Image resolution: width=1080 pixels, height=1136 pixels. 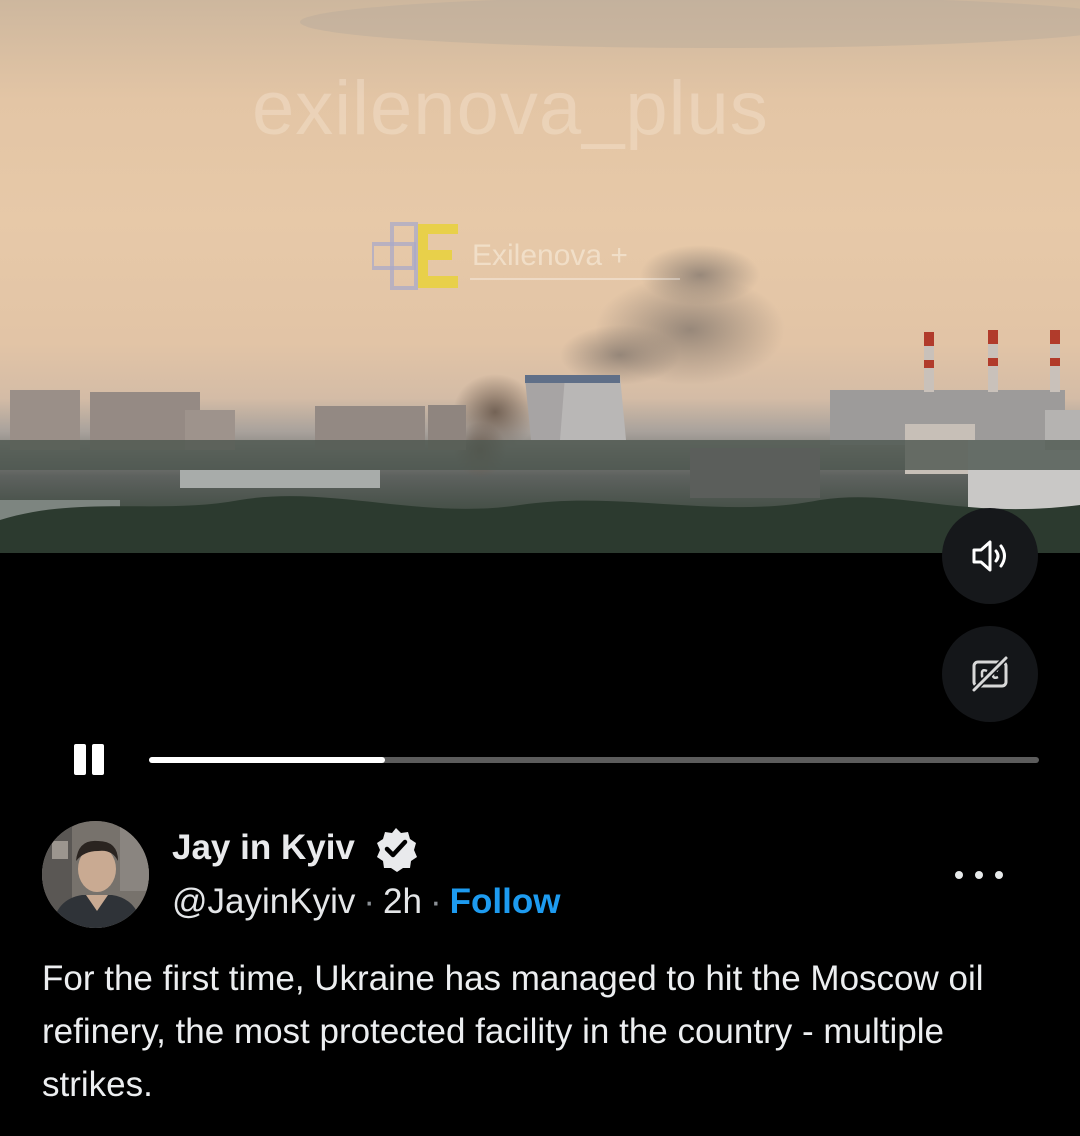 What do you see at coordinates (505, 901) in the screenshot?
I see `follow-button: Follow` at bounding box center [505, 901].